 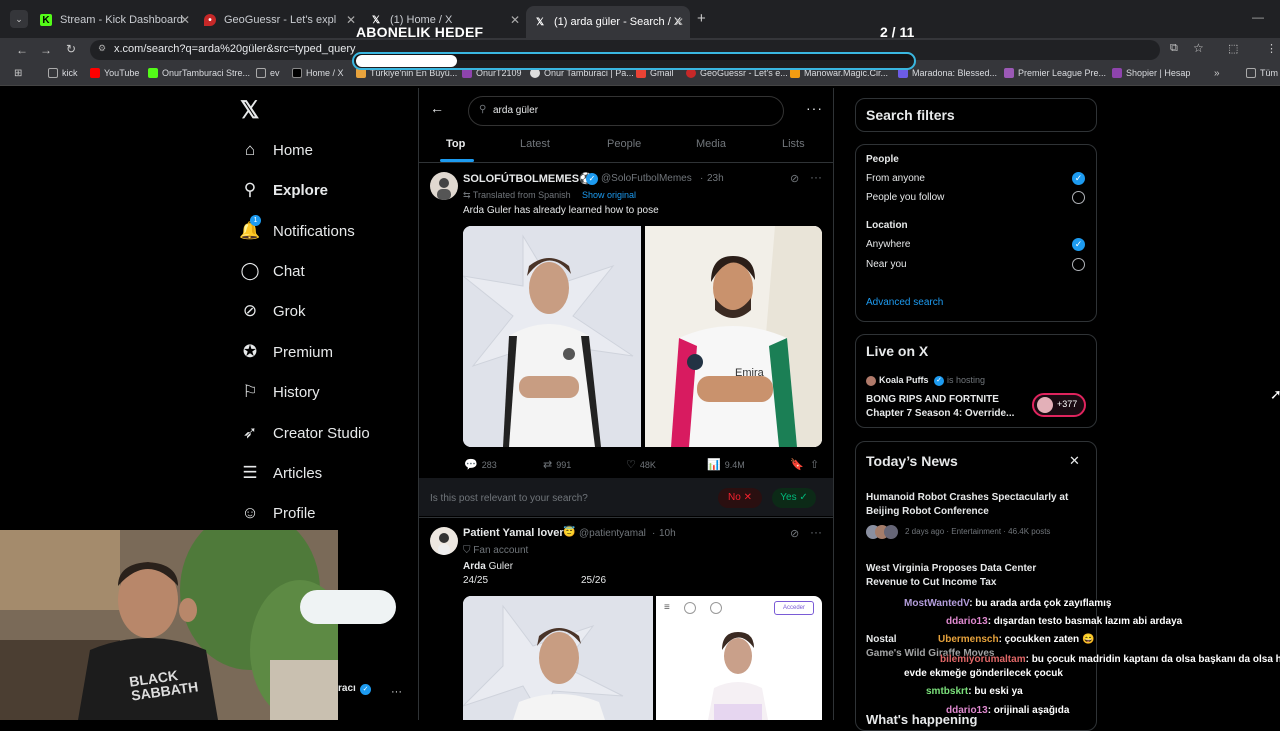 What do you see at coordinates (739, 658) in the screenshot?
I see `post-image-realmadrid-app: ≡ Acceder` at bounding box center [739, 658].